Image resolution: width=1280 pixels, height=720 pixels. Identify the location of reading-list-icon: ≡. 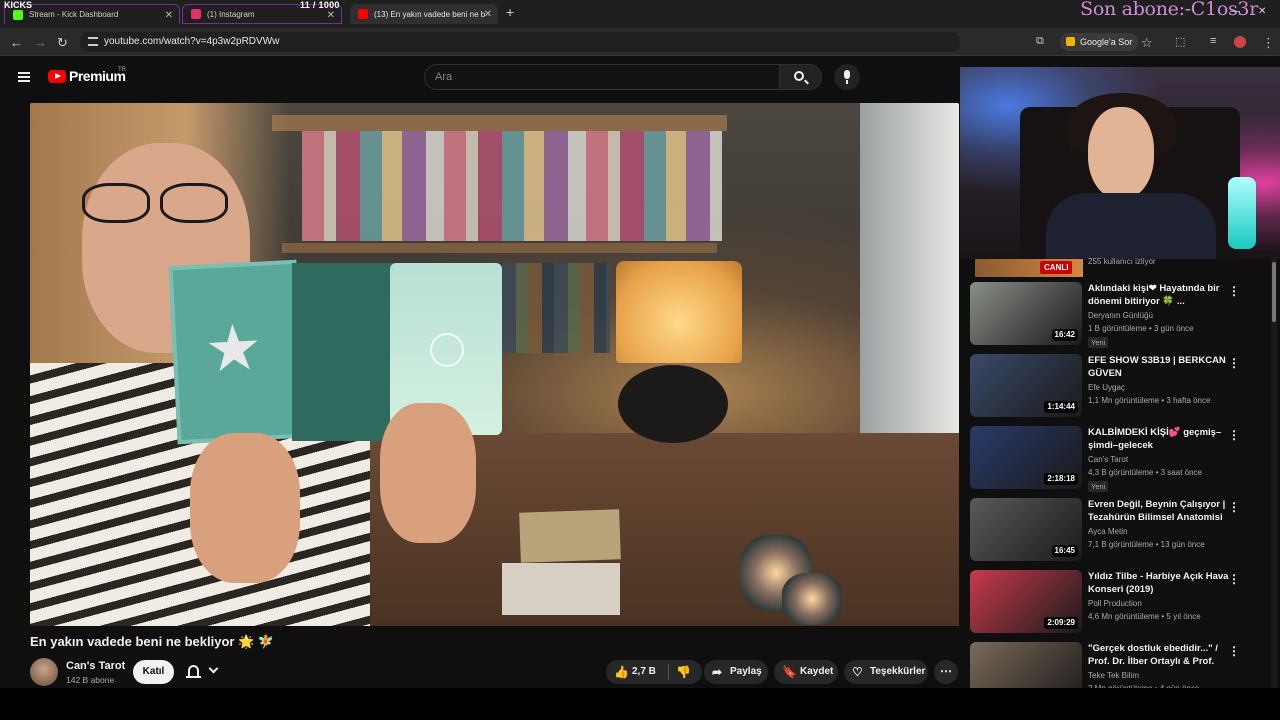
(1213, 41).